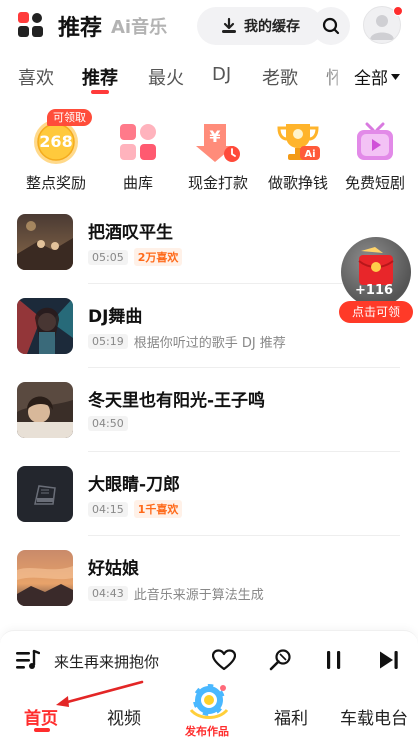 This screenshot has height=743, width=418. I want to click on quick-label: 现金打款, so click(217, 183).